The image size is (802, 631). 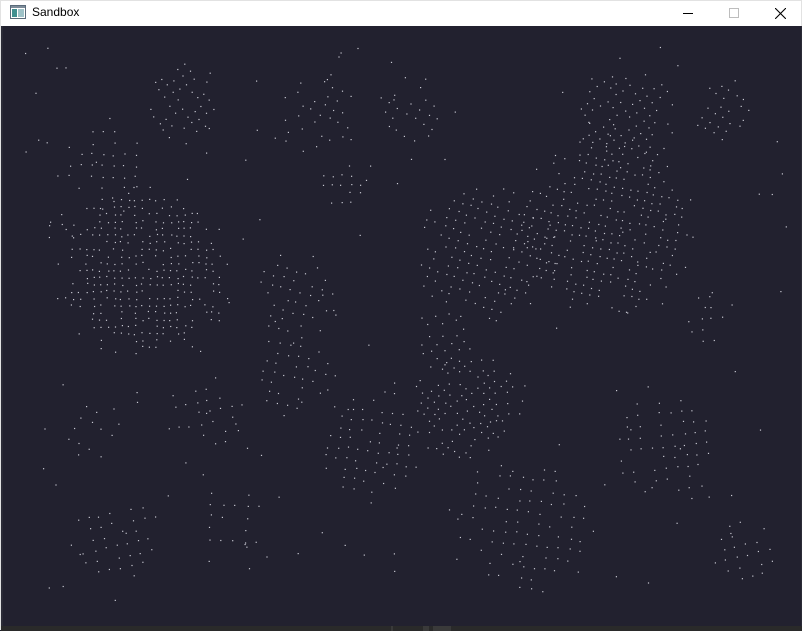 What do you see at coordinates (688, 13) in the screenshot?
I see `minimize-button` at bounding box center [688, 13].